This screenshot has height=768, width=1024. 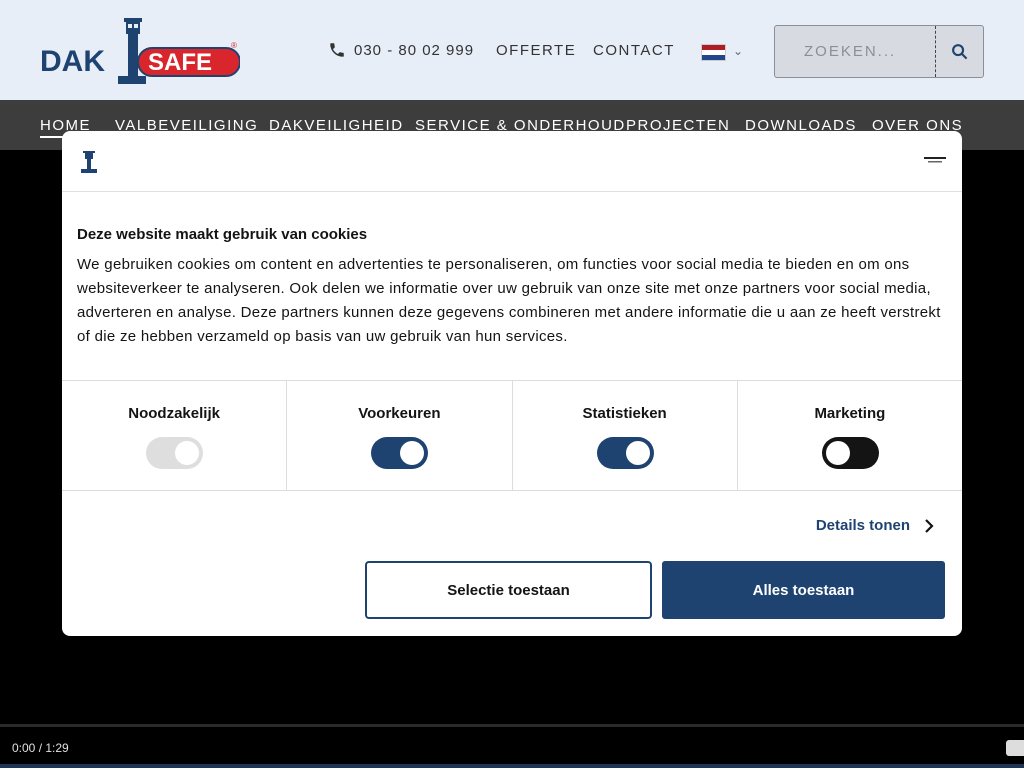 What do you see at coordinates (512, 725) in the screenshot?
I see `video-progress-bar` at bounding box center [512, 725].